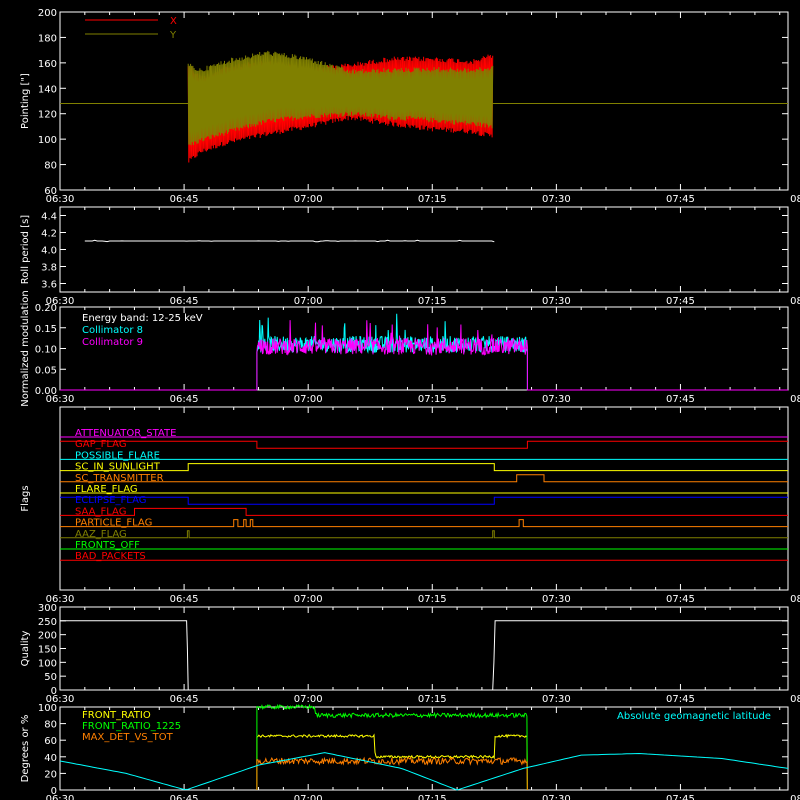  Describe the element at coordinates (128, 737) in the screenshot. I see `legend-label-deg-2: MAX_DET_VS_TOT` at that location.